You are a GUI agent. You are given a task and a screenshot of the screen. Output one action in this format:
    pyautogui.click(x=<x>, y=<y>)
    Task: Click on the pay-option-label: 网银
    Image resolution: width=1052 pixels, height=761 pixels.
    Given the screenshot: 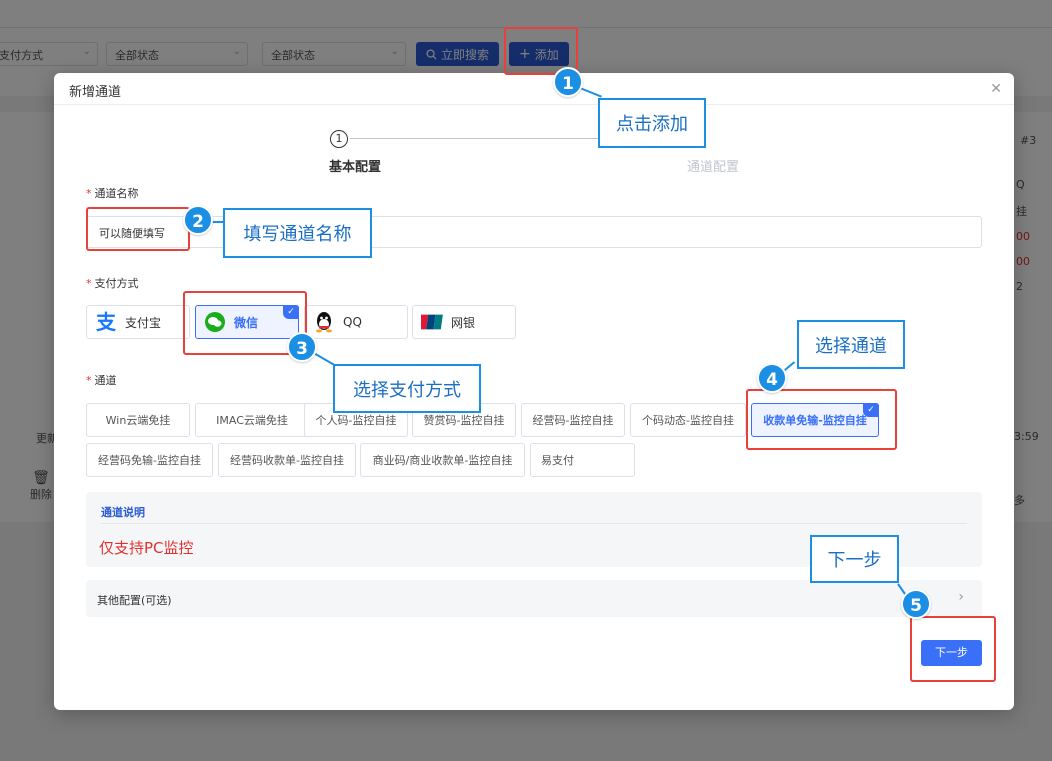 What is the action you would take?
    pyautogui.click(x=463, y=322)
    